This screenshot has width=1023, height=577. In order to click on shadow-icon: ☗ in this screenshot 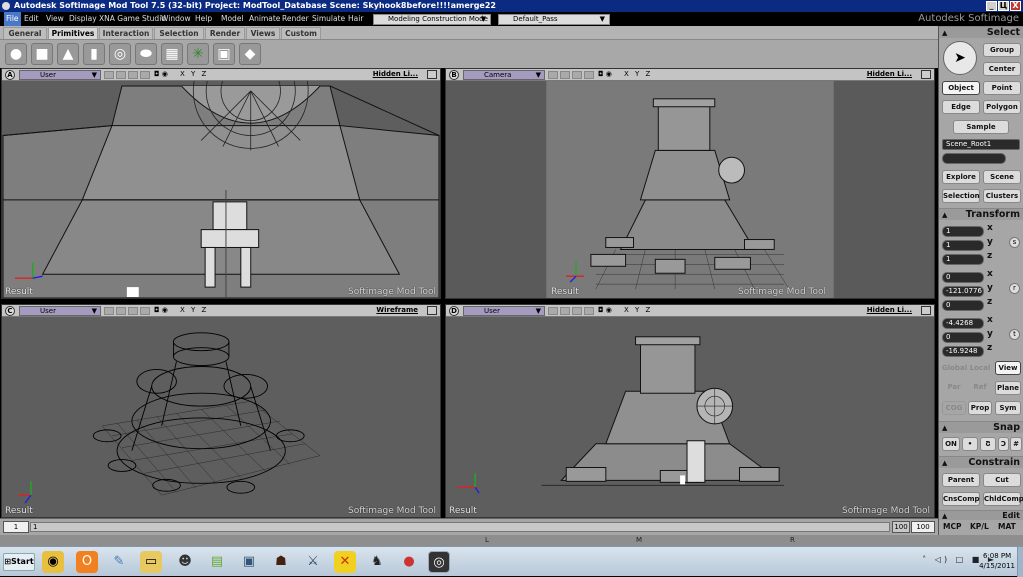, I will do `click(281, 562)`.